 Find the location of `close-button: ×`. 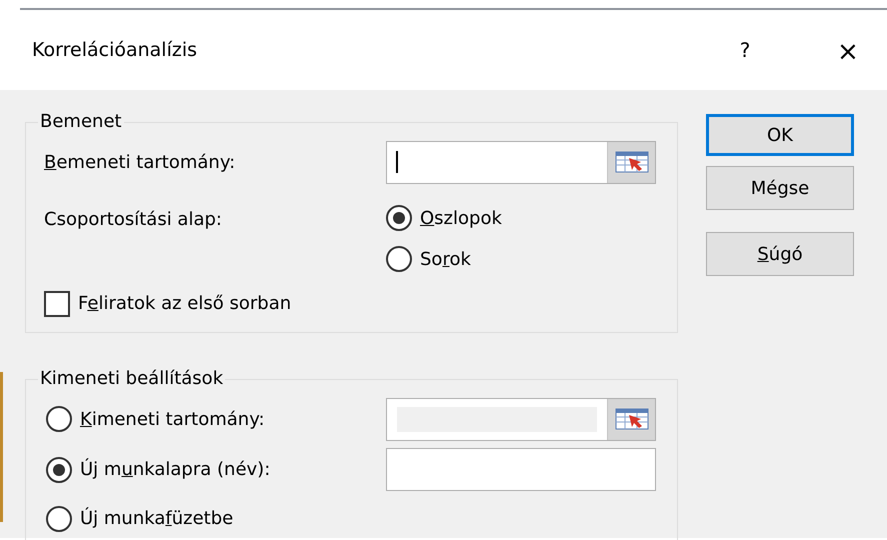

close-button: × is located at coordinates (848, 50).